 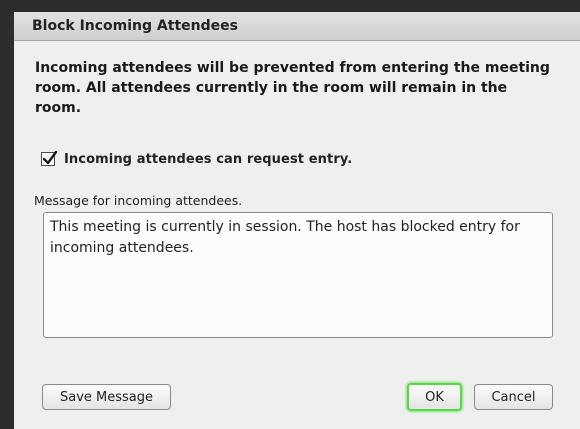 I want to click on message-label: Message for incoming attendees., so click(x=138, y=200).